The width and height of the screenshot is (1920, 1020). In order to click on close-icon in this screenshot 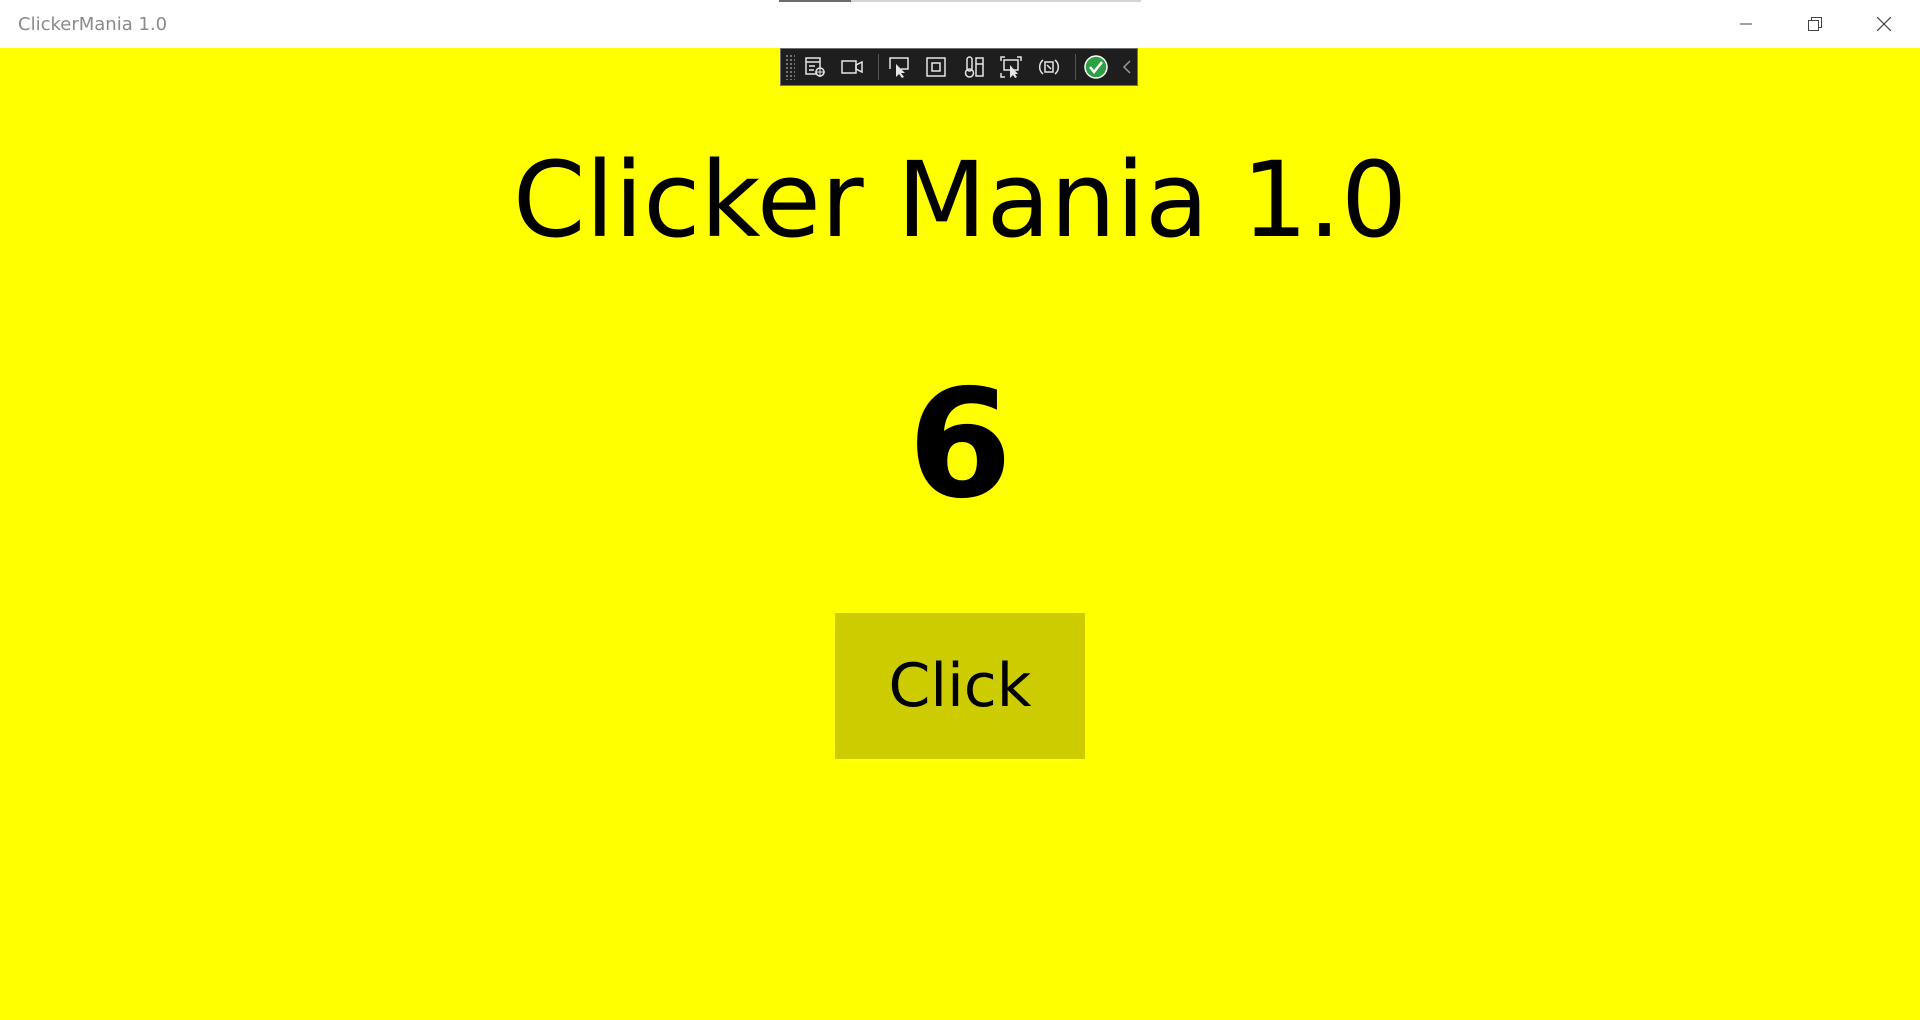, I will do `click(1884, 24)`.